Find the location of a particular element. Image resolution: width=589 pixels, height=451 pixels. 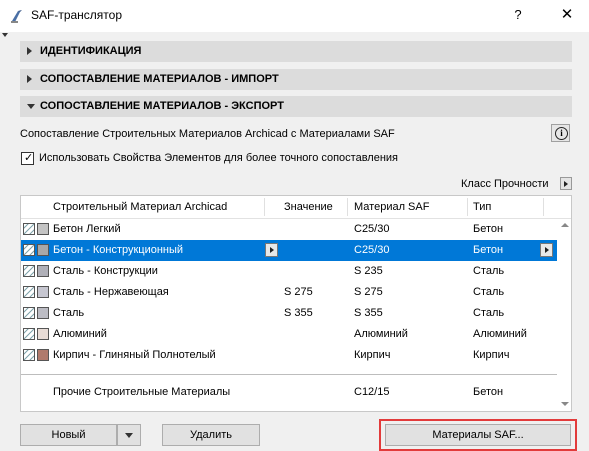

cell-saf-material: Алюминий is located at coordinates (381, 334).